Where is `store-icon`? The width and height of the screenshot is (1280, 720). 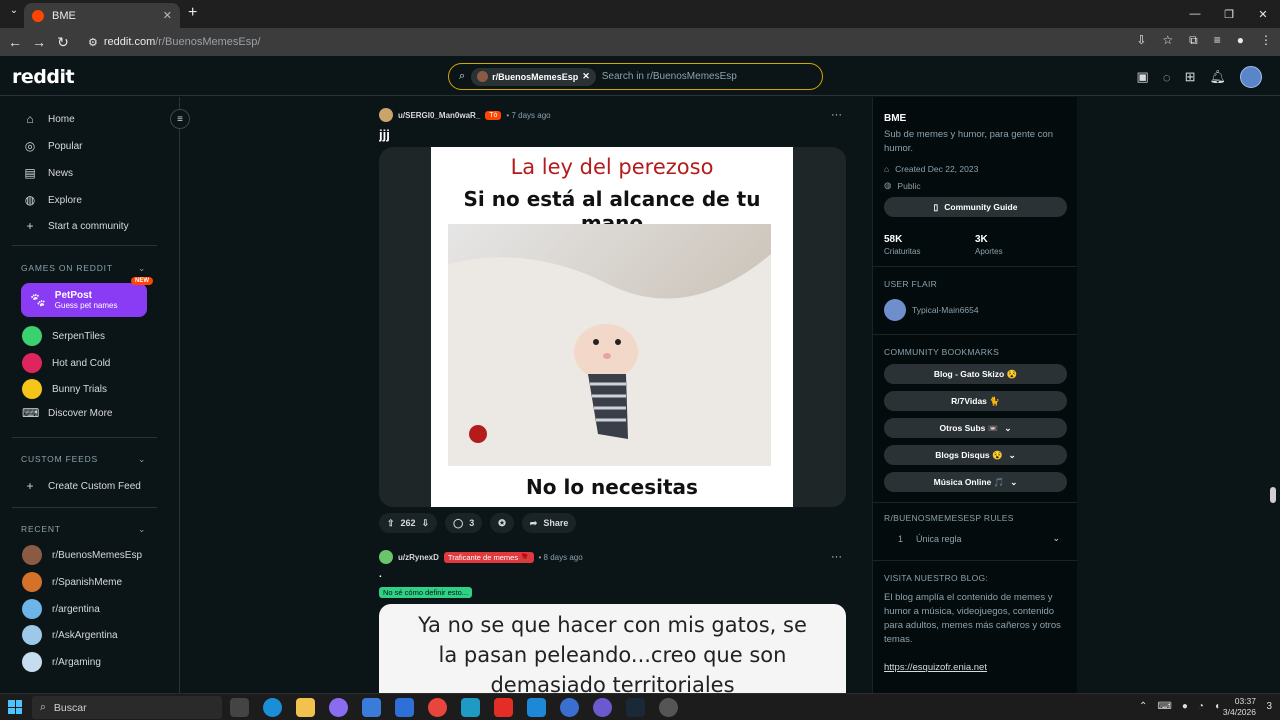
store-icon is located at coordinates (371, 707).